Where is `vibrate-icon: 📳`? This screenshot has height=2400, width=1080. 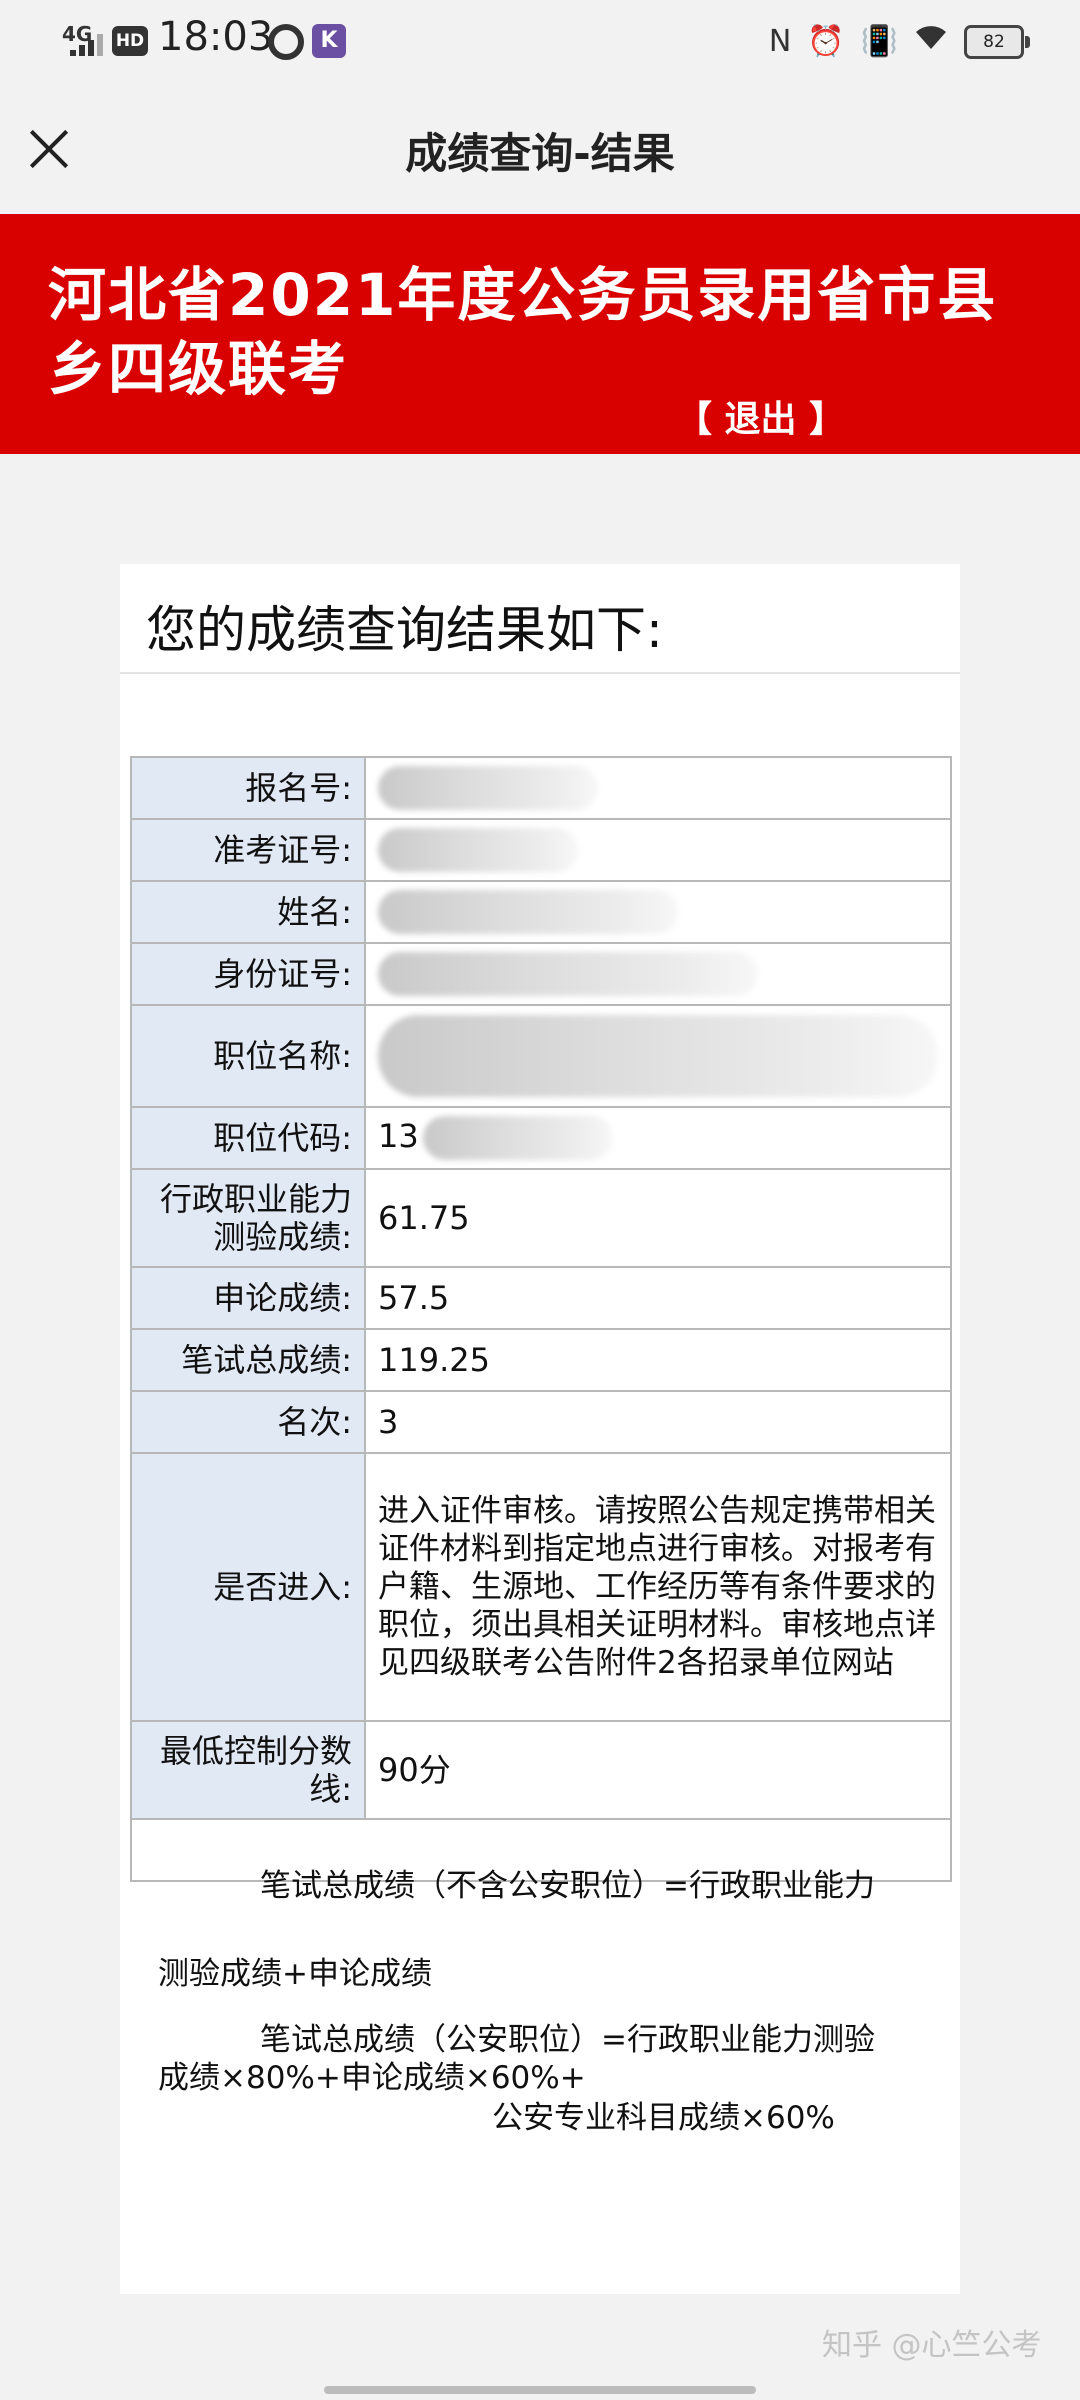 vibrate-icon: 📳 is located at coordinates (879, 41).